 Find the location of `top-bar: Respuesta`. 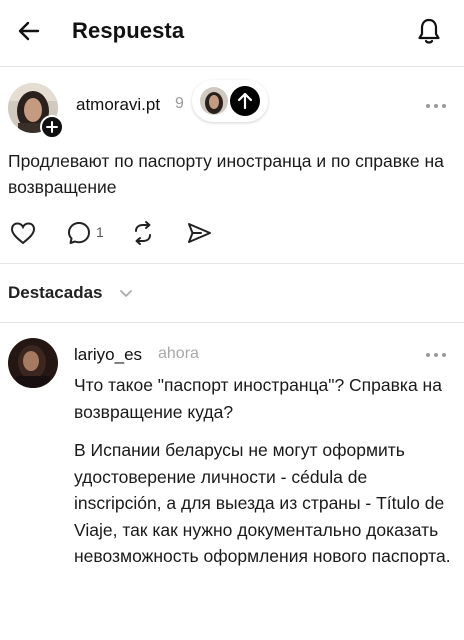

top-bar: Respuesta is located at coordinates (232, 33).